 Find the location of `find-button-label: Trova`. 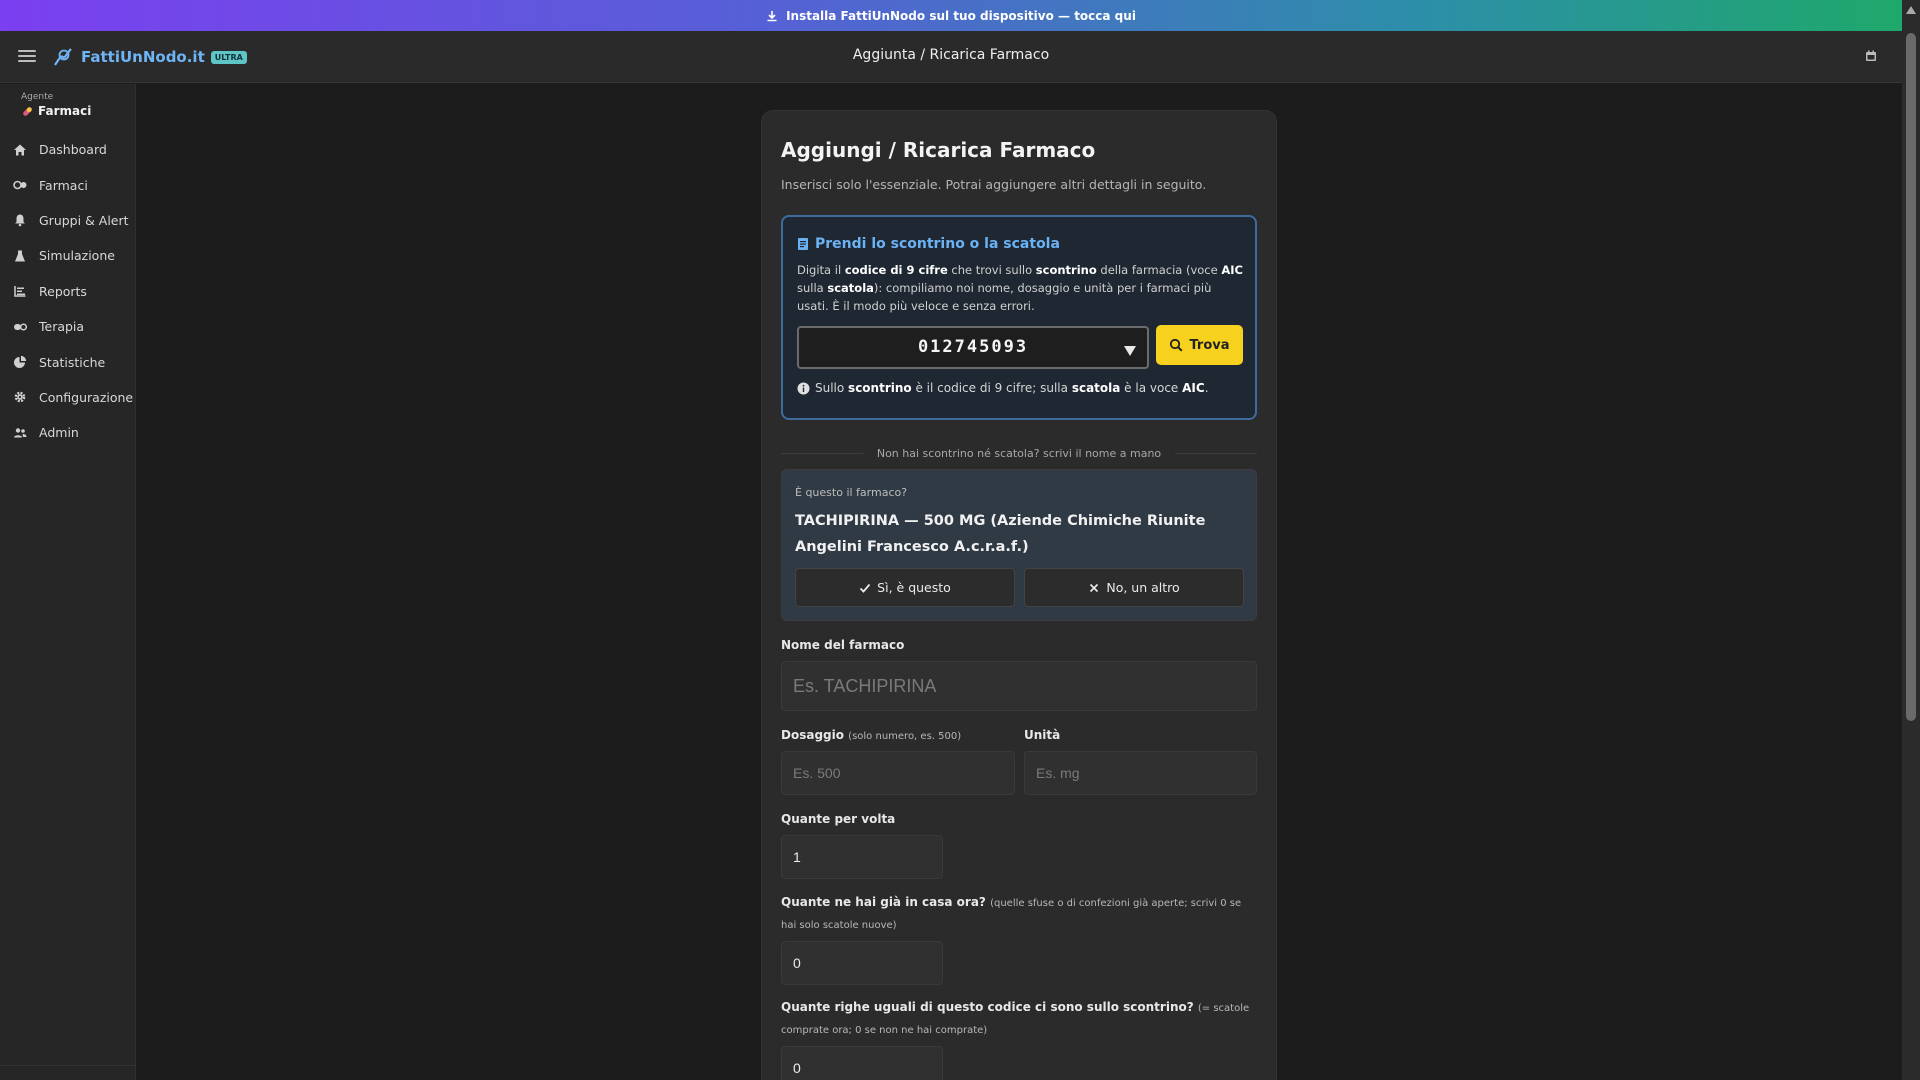

find-button-label: Trova is located at coordinates (1209, 345).